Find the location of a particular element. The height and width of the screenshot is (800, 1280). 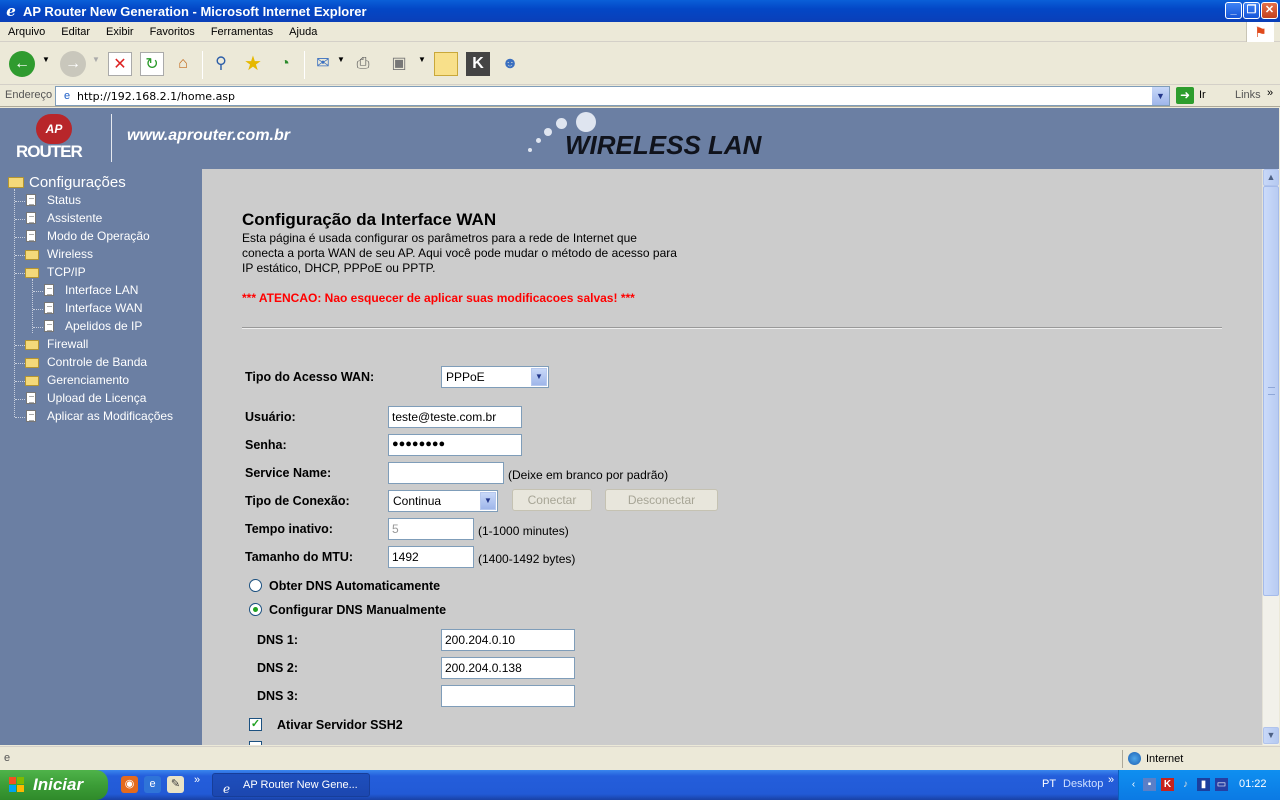

disconnect-button: Desconectar is located at coordinates (661, 500).